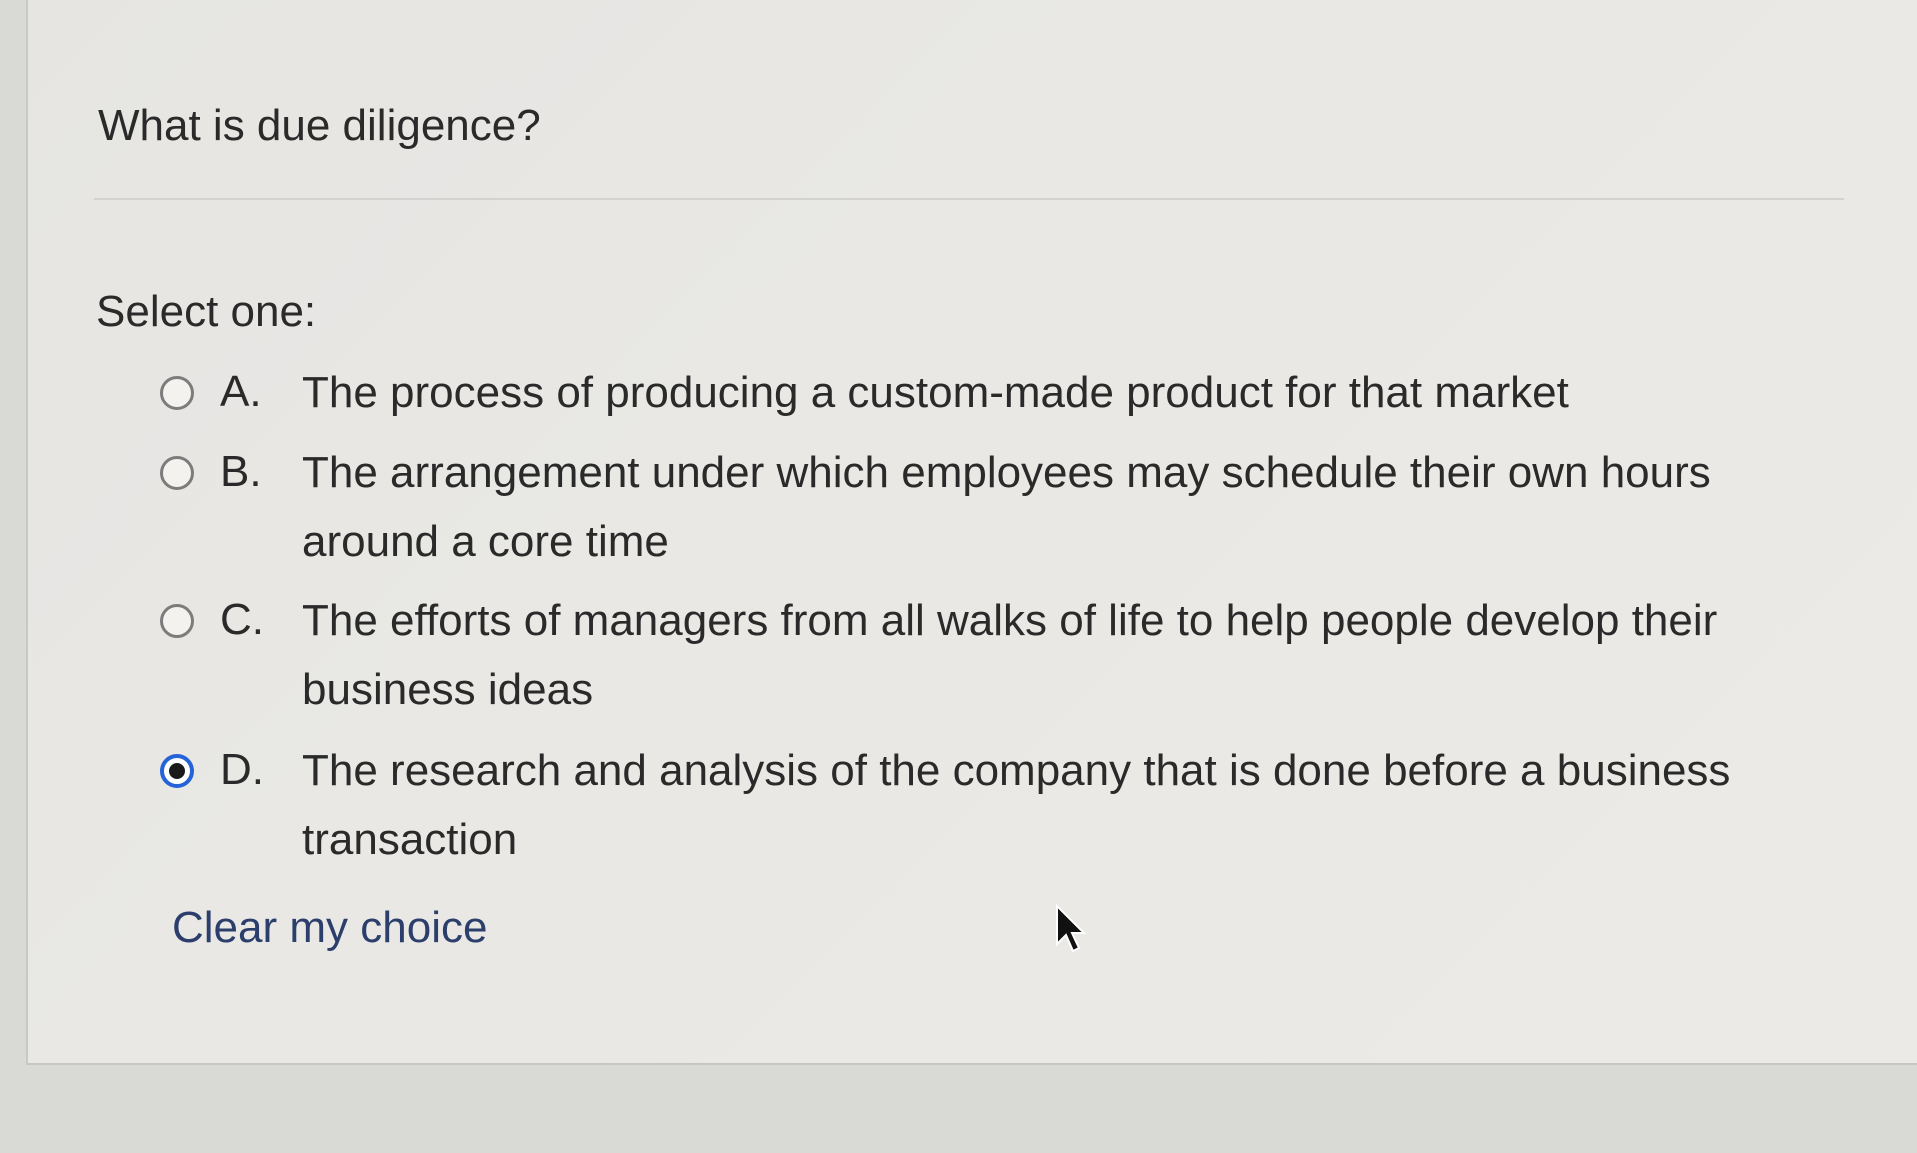 The width and height of the screenshot is (1917, 1153). I want to click on radio-button-a, so click(177, 393).